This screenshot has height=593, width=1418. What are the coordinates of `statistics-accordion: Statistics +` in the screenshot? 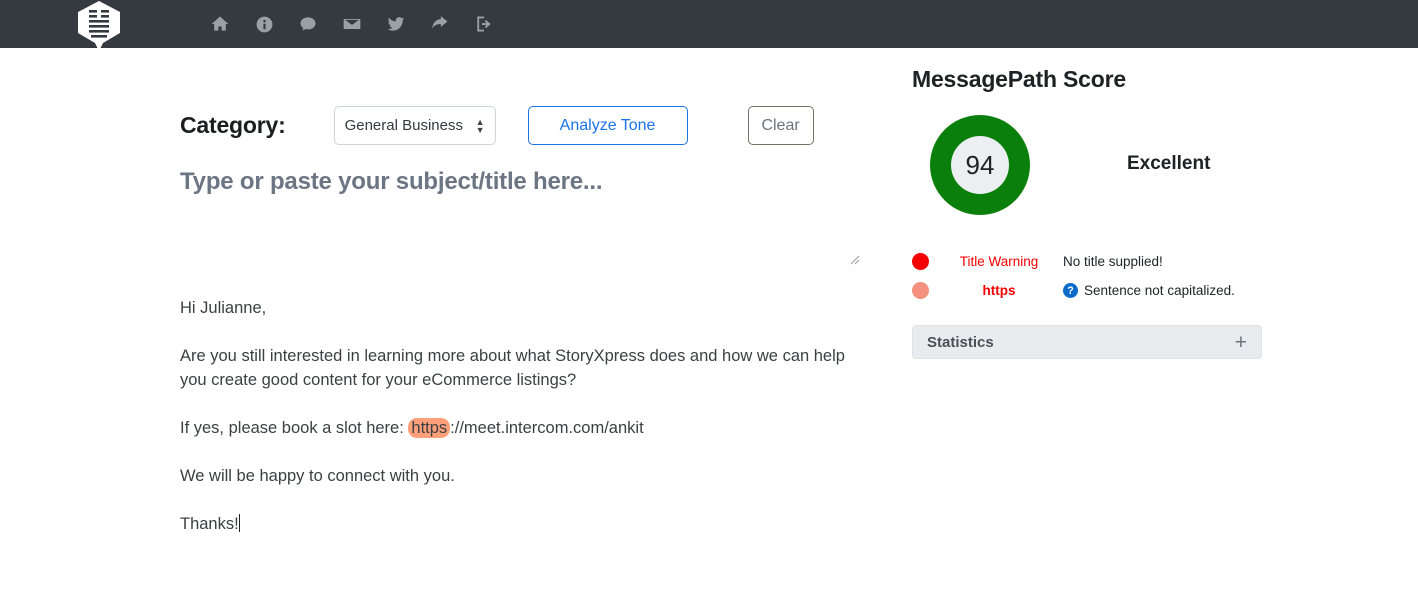 It's located at (1087, 342).